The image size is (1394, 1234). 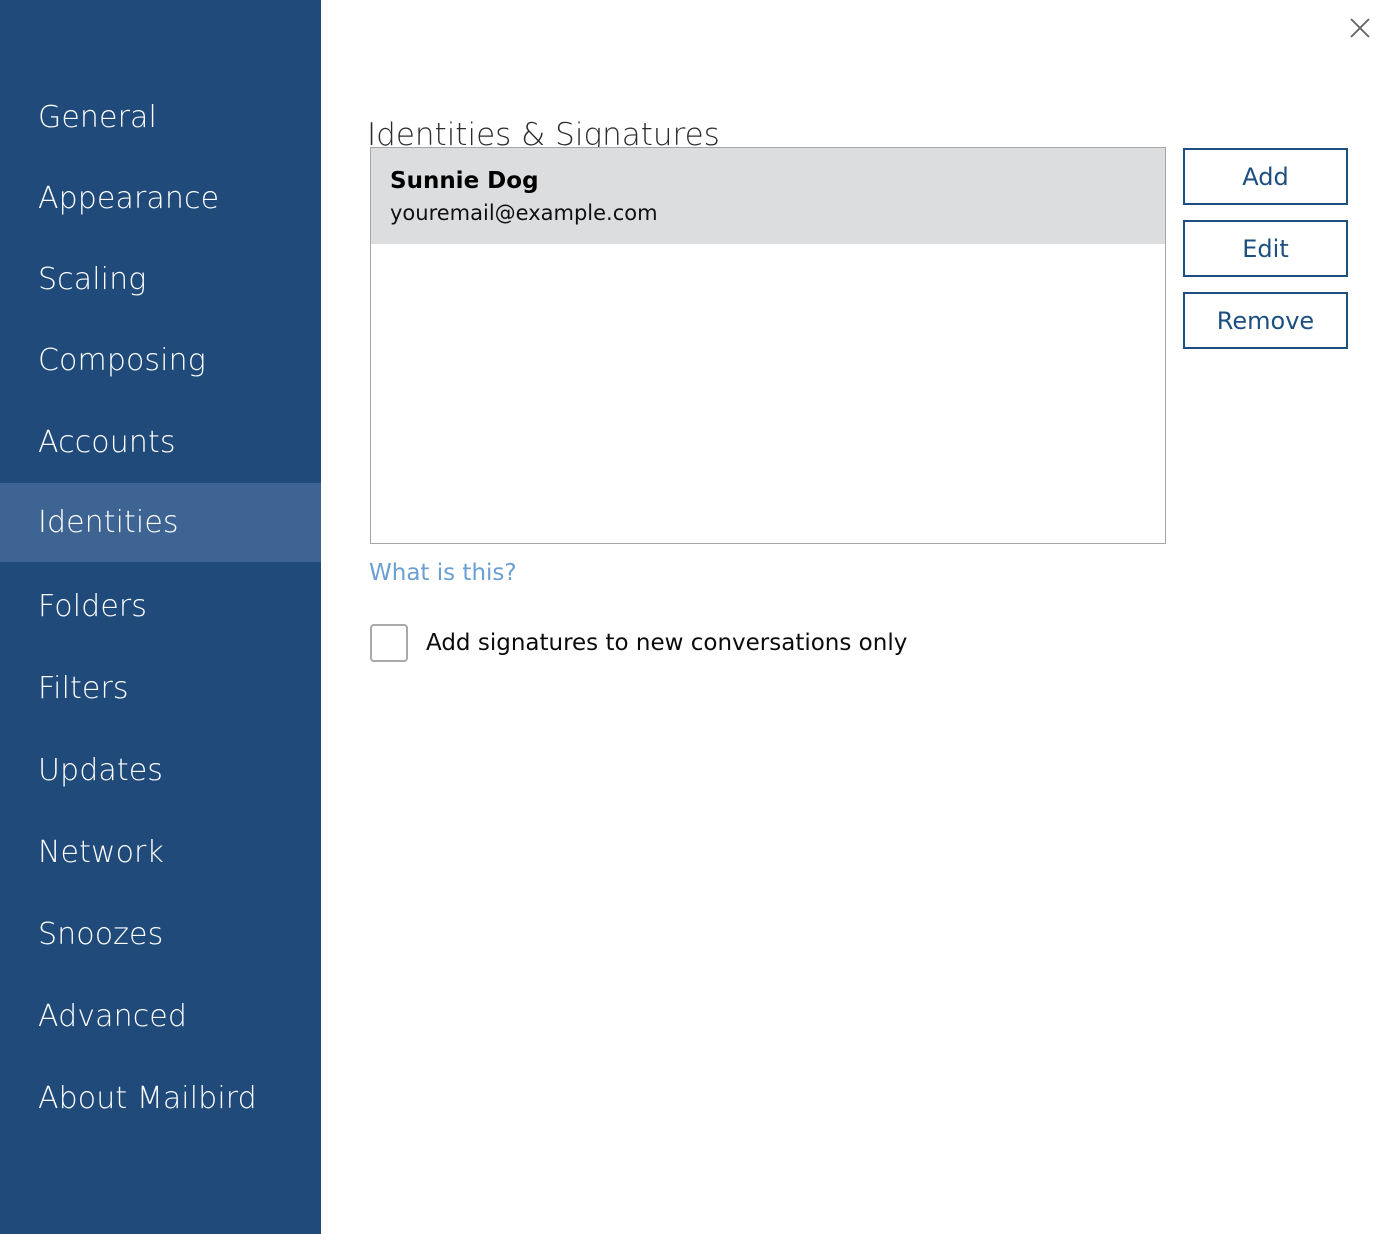 What do you see at coordinates (129, 198) in the screenshot?
I see `sidebar-item-label: Appearance` at bounding box center [129, 198].